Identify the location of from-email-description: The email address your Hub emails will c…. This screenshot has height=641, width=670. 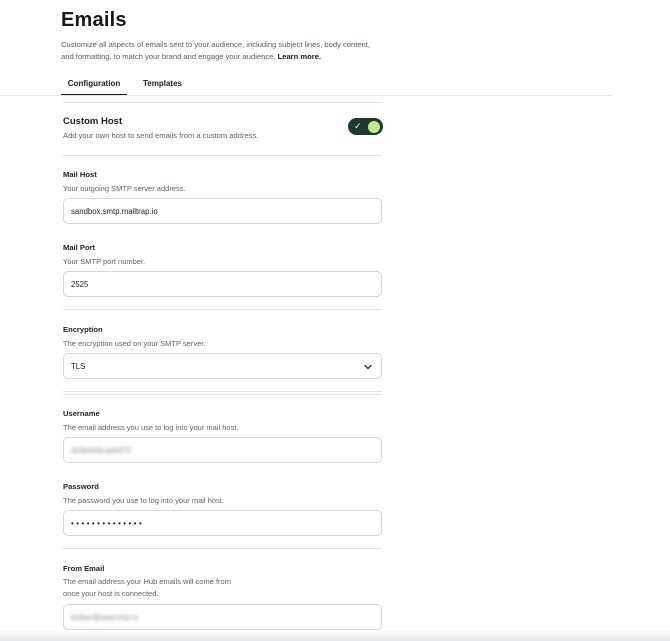
(147, 587).